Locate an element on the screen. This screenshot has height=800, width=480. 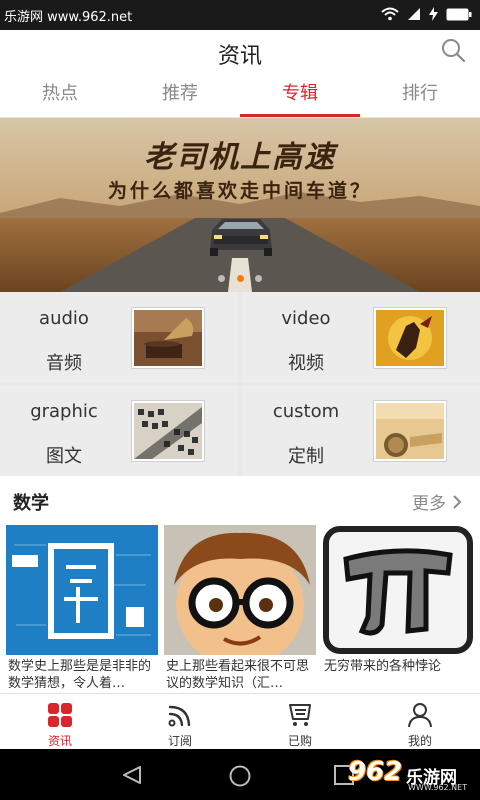
nav-label: 已购 is located at coordinates (299, 741).